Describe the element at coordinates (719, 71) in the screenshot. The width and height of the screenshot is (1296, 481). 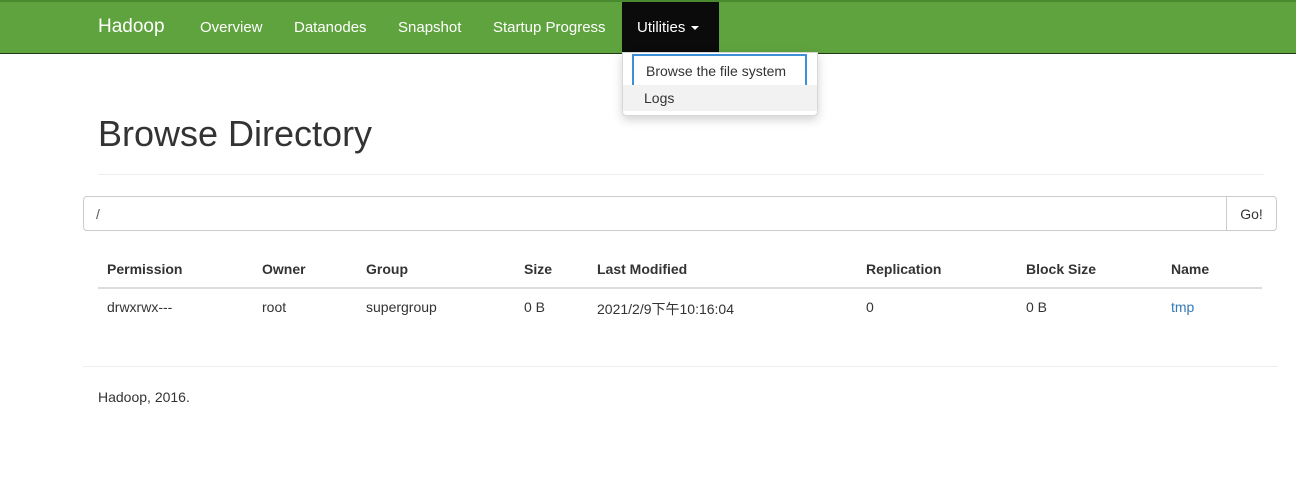
I see `dropdown-item-browse-file-system: Browse the file system` at that location.